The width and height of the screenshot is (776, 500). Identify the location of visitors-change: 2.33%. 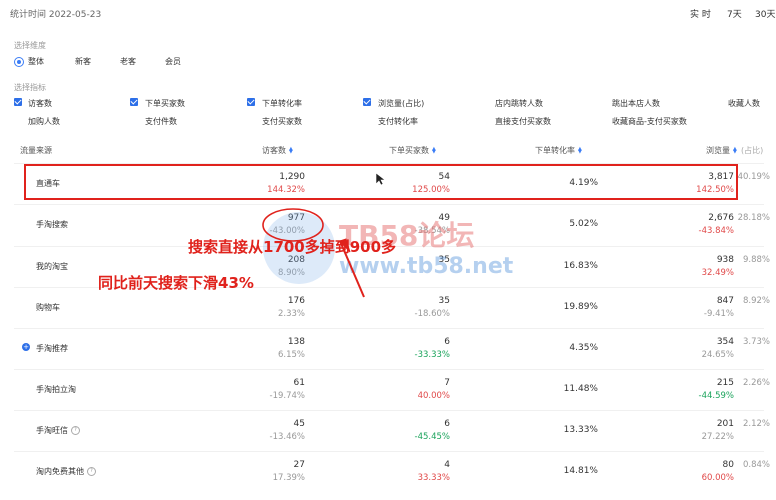
(291, 314).